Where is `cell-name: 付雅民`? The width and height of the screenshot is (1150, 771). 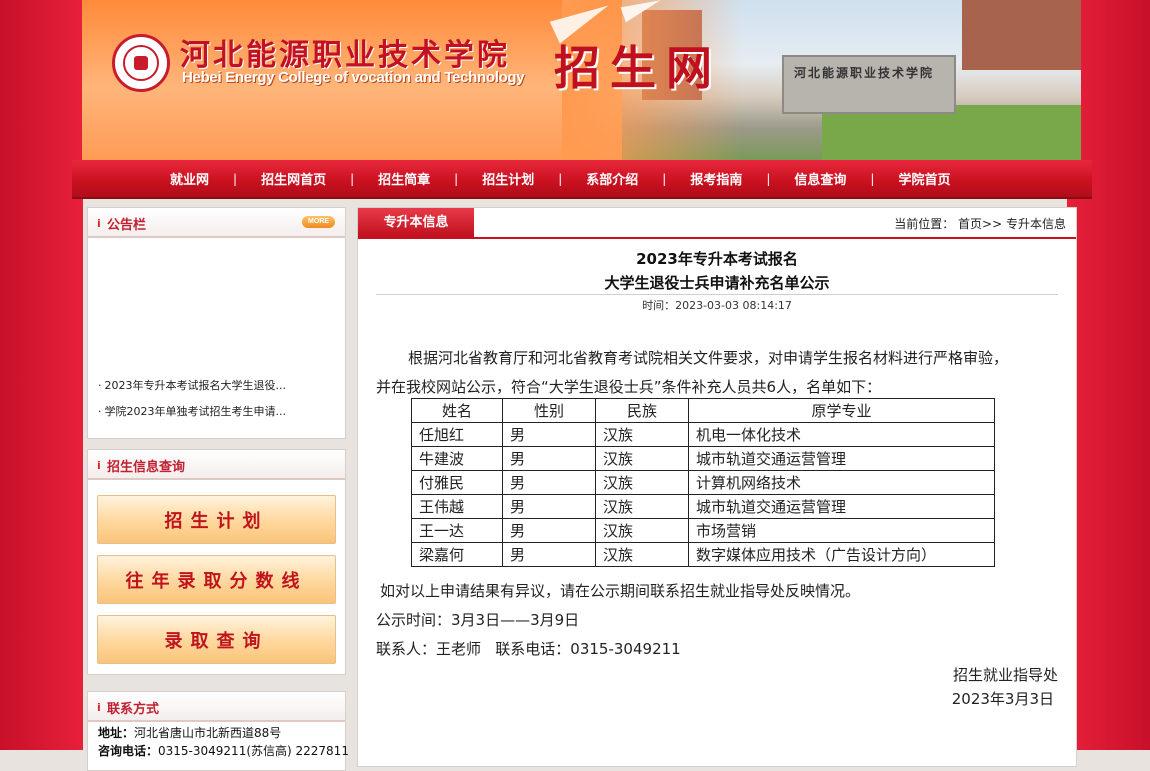
cell-name: 付雅民 is located at coordinates (457, 482).